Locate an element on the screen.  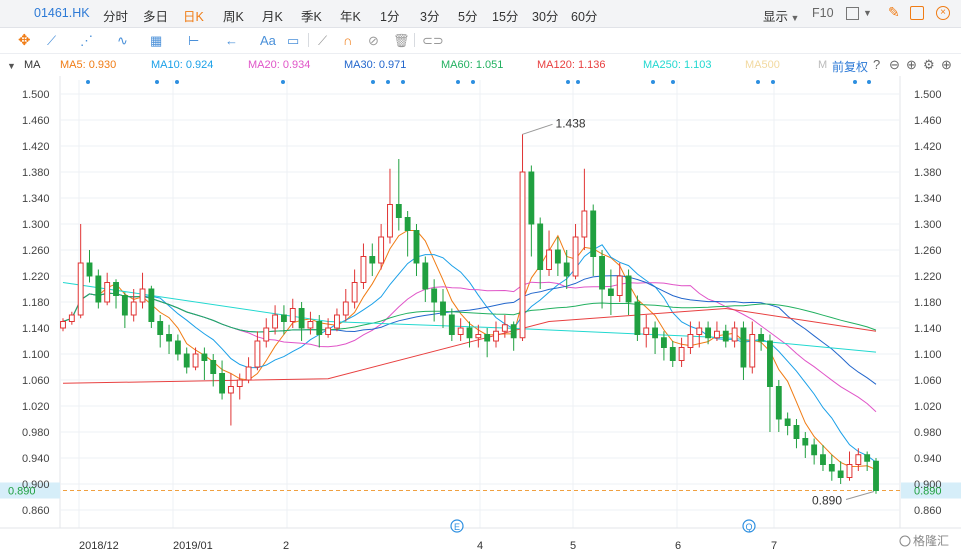
y-tick-label: 1.180 is located at coordinates (928, 303).